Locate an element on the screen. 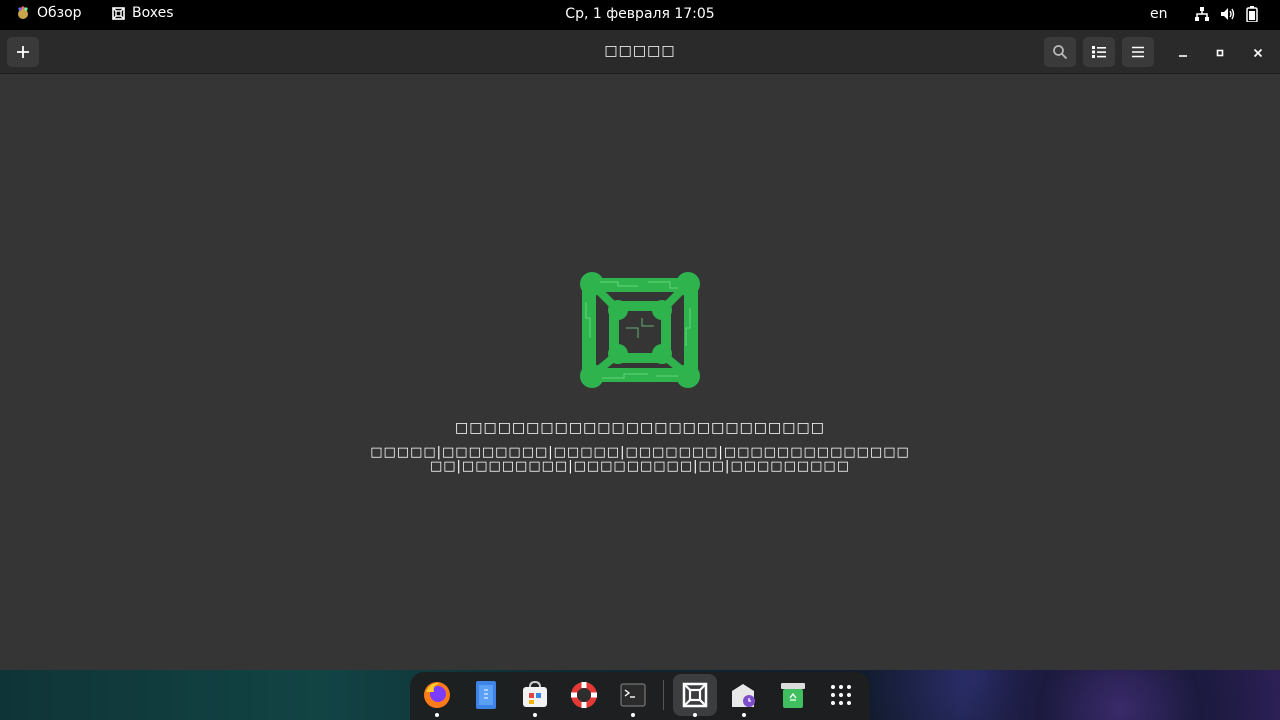  dock is located at coordinates (640, 696).